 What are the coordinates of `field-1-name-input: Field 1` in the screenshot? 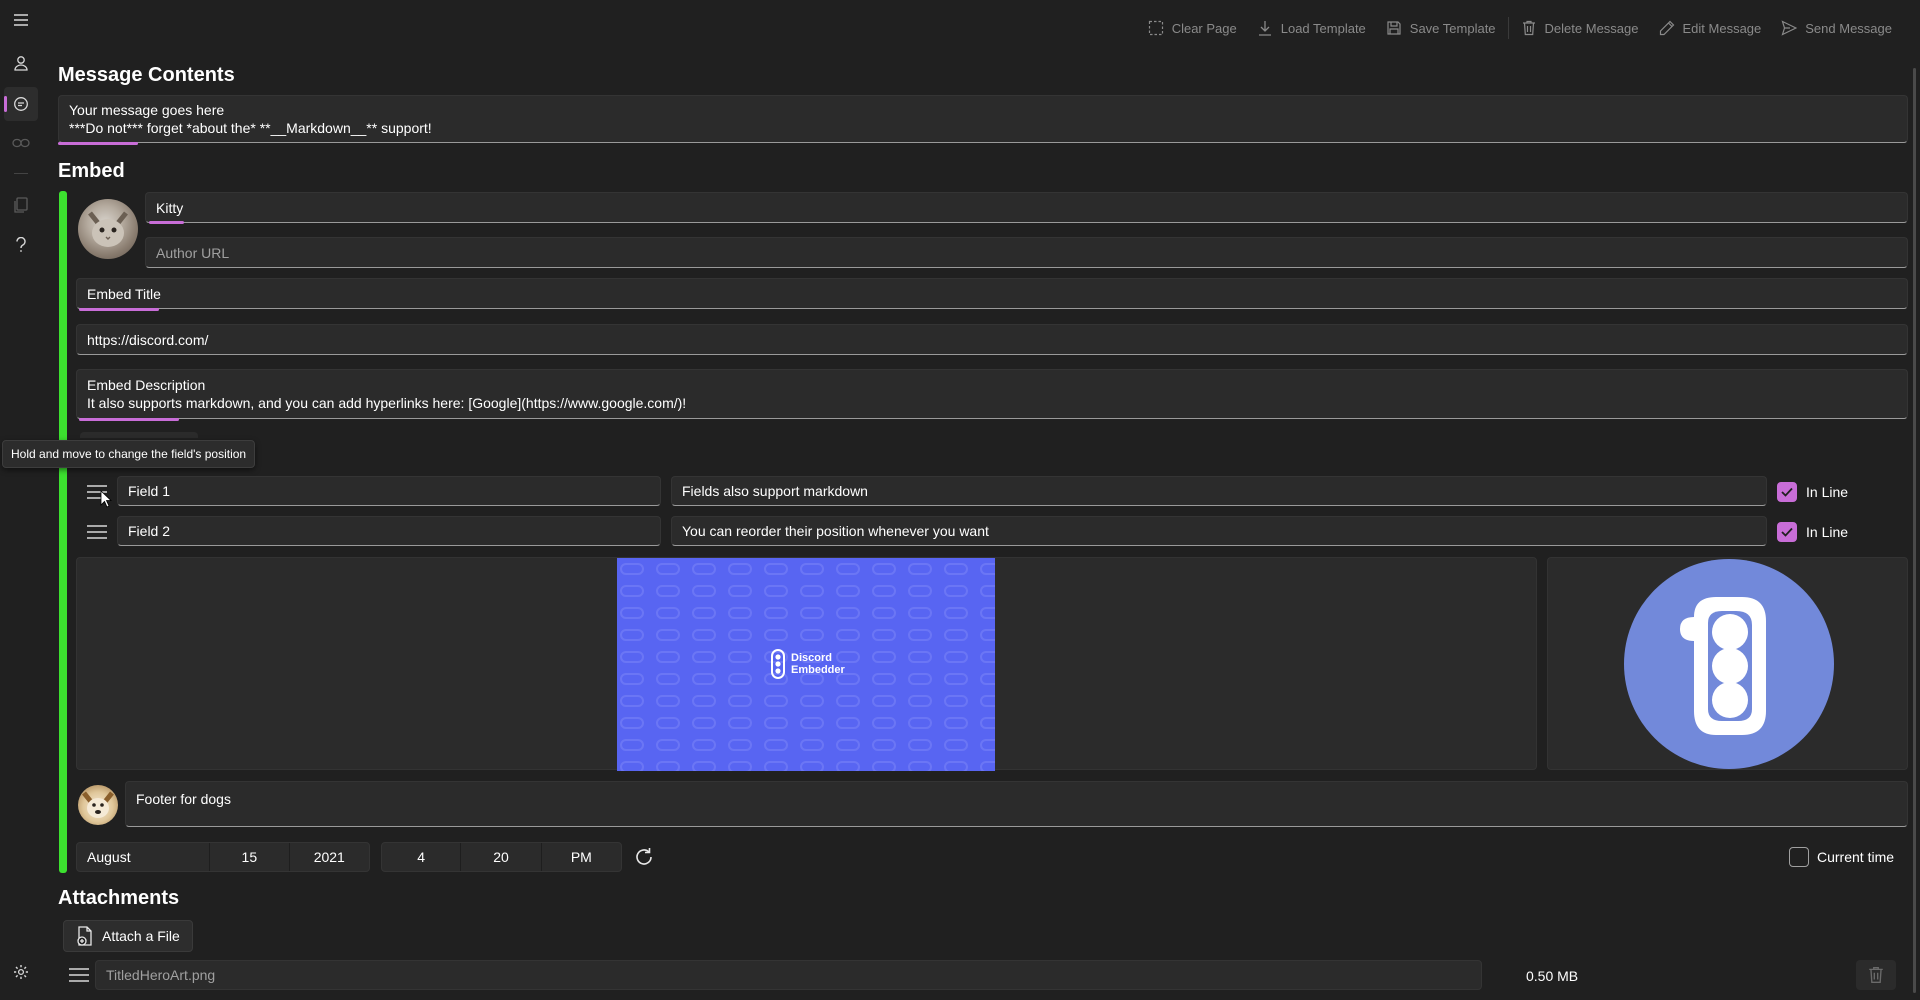 It's located at (389, 491).